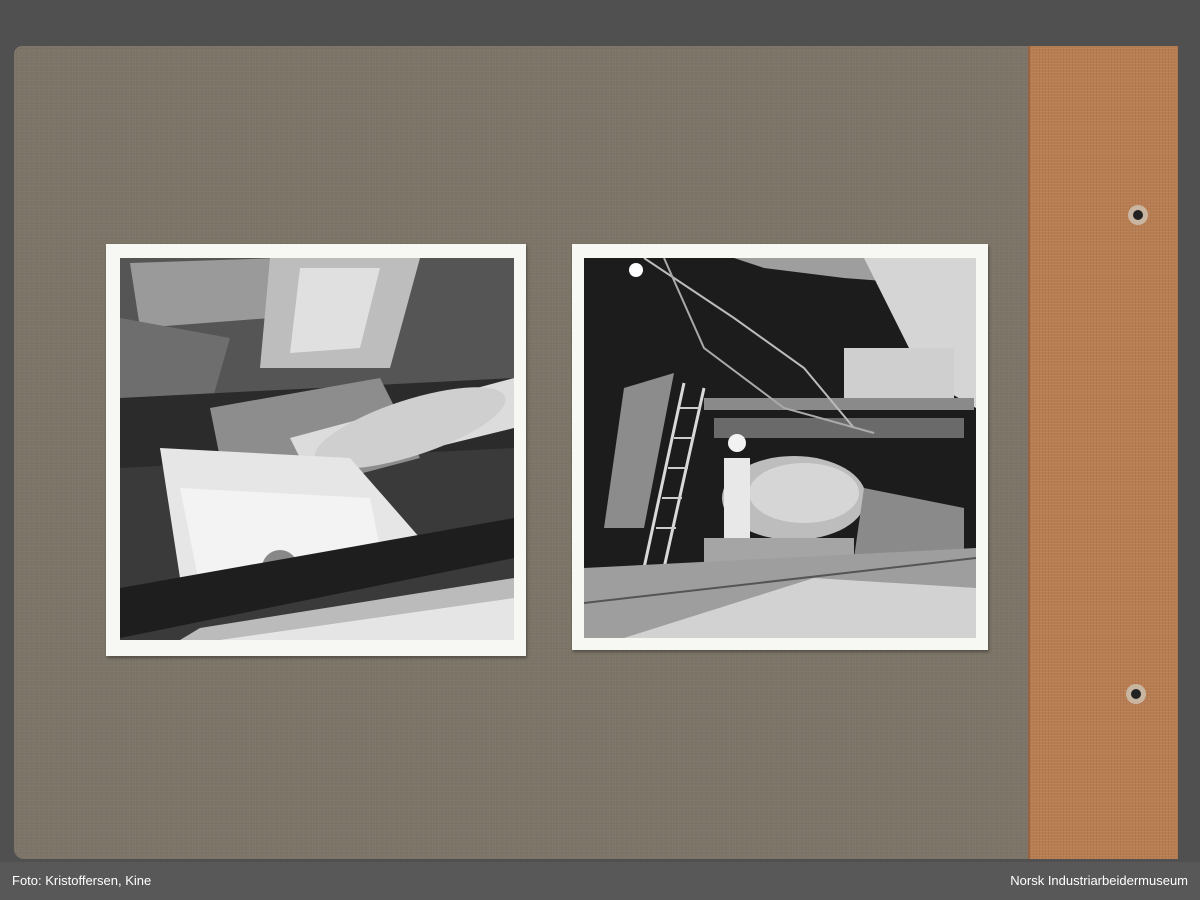  I want to click on album-spine, so click(1103, 452).